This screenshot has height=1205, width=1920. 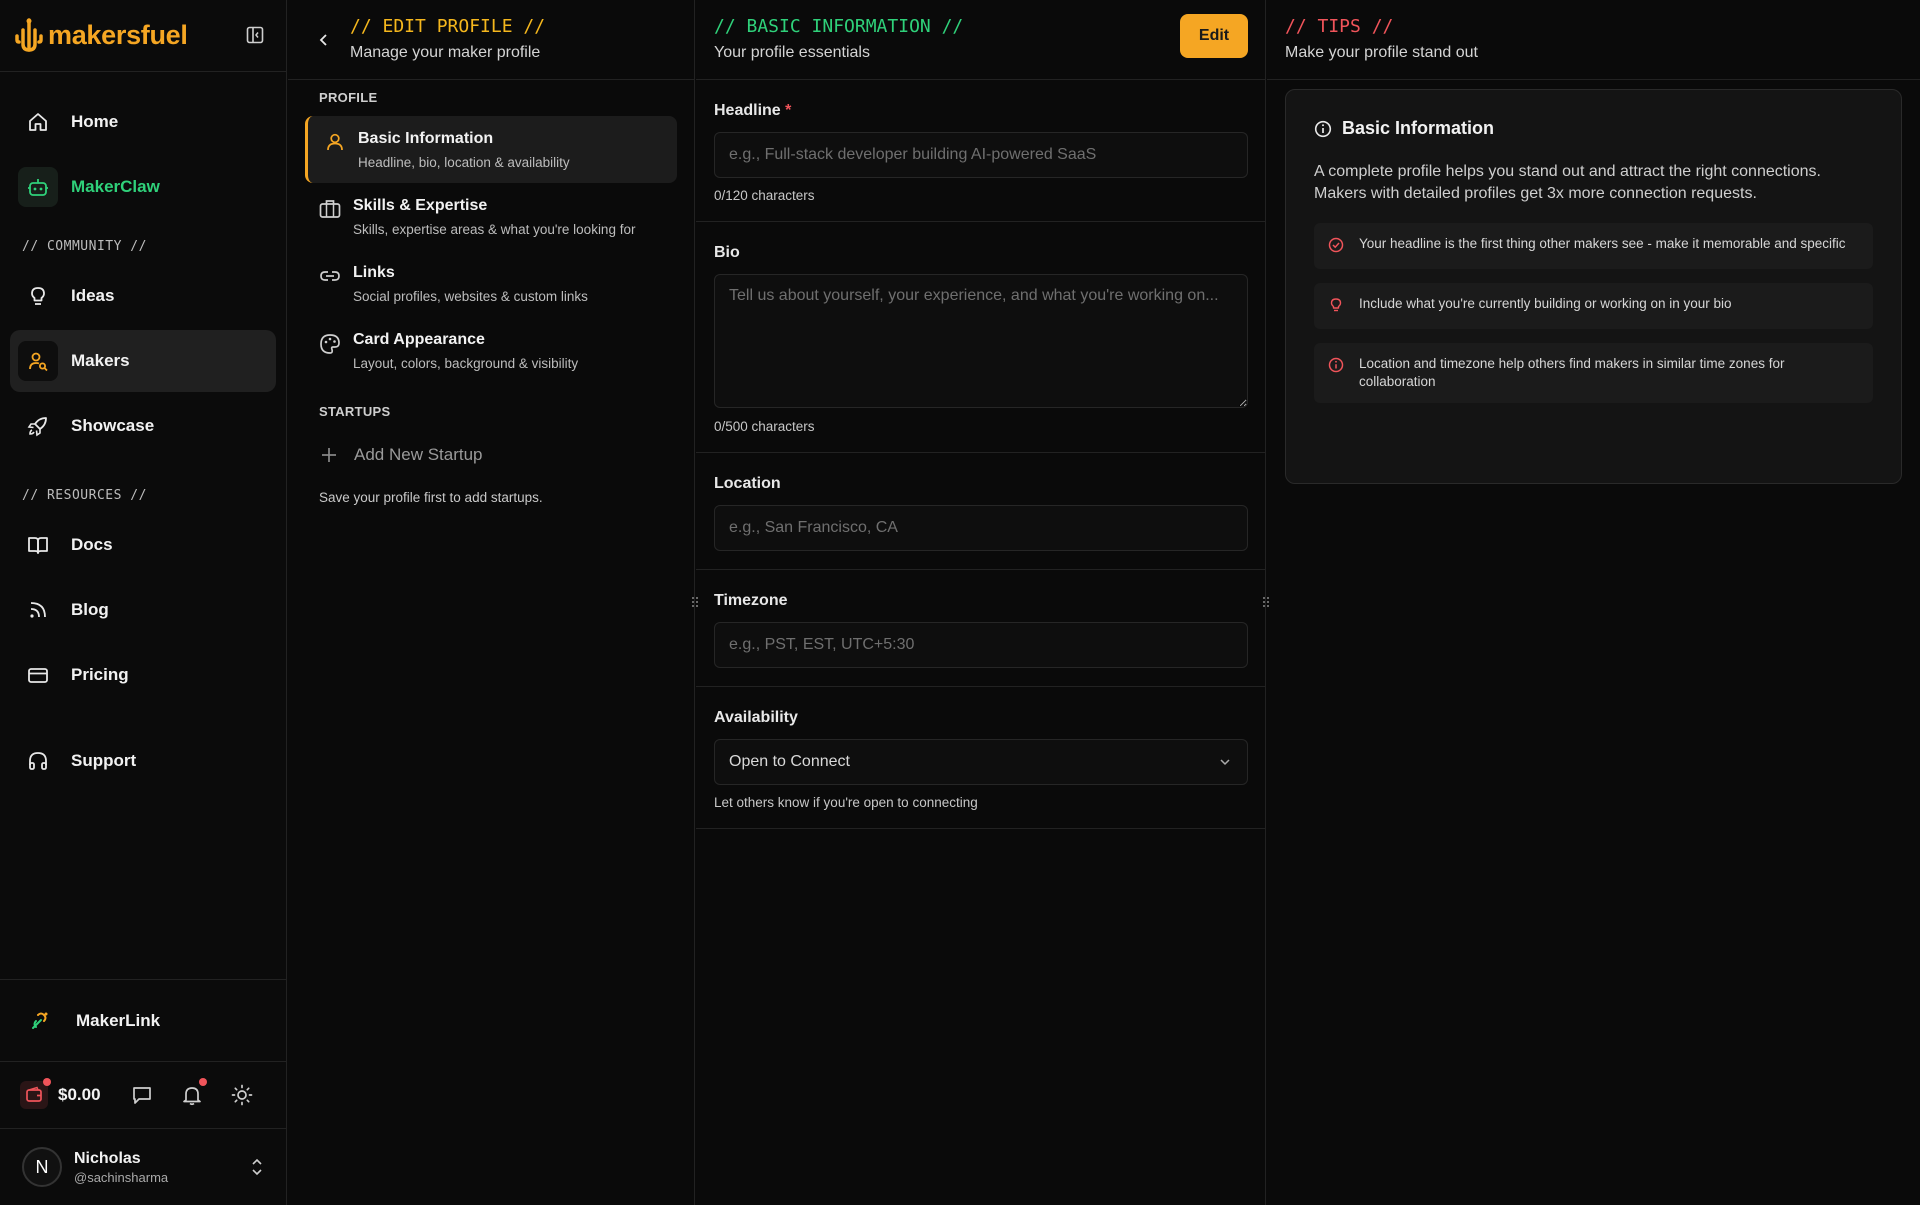 I want to click on section-subtitle: Your profile essentials, so click(x=792, y=52).